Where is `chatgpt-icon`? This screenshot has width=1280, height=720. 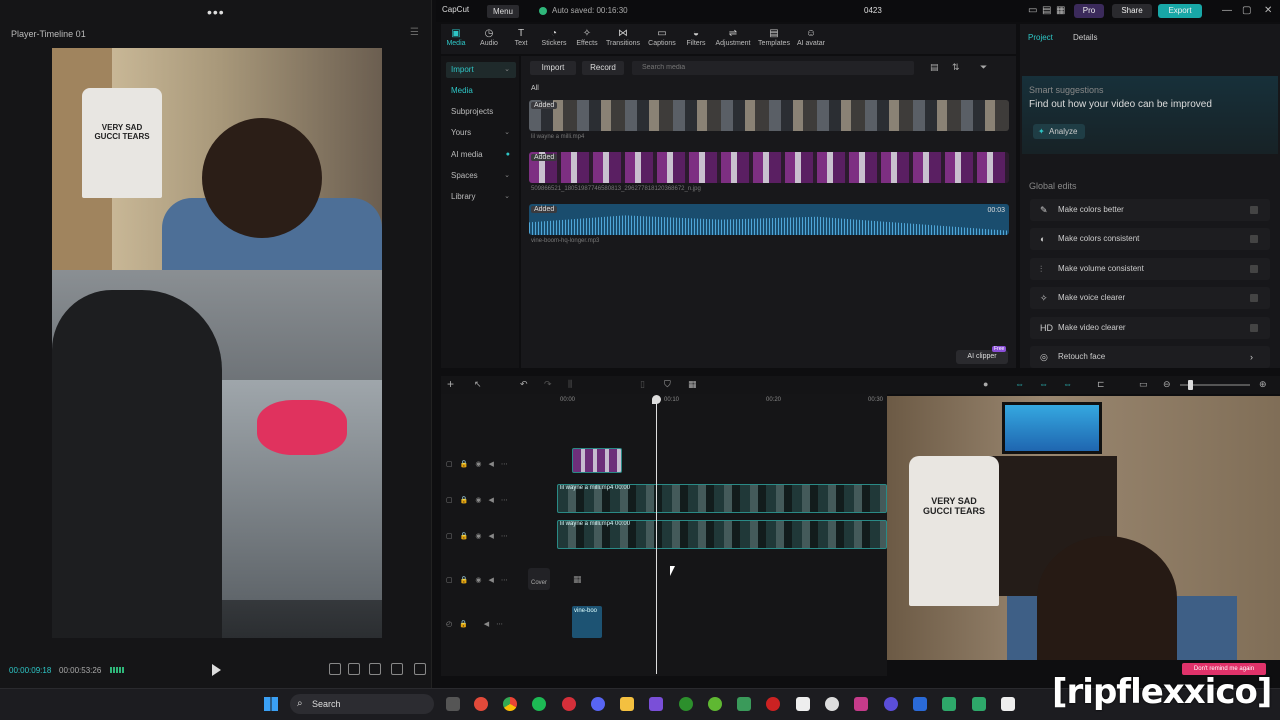
chatgpt-icon is located at coordinates (832, 704).